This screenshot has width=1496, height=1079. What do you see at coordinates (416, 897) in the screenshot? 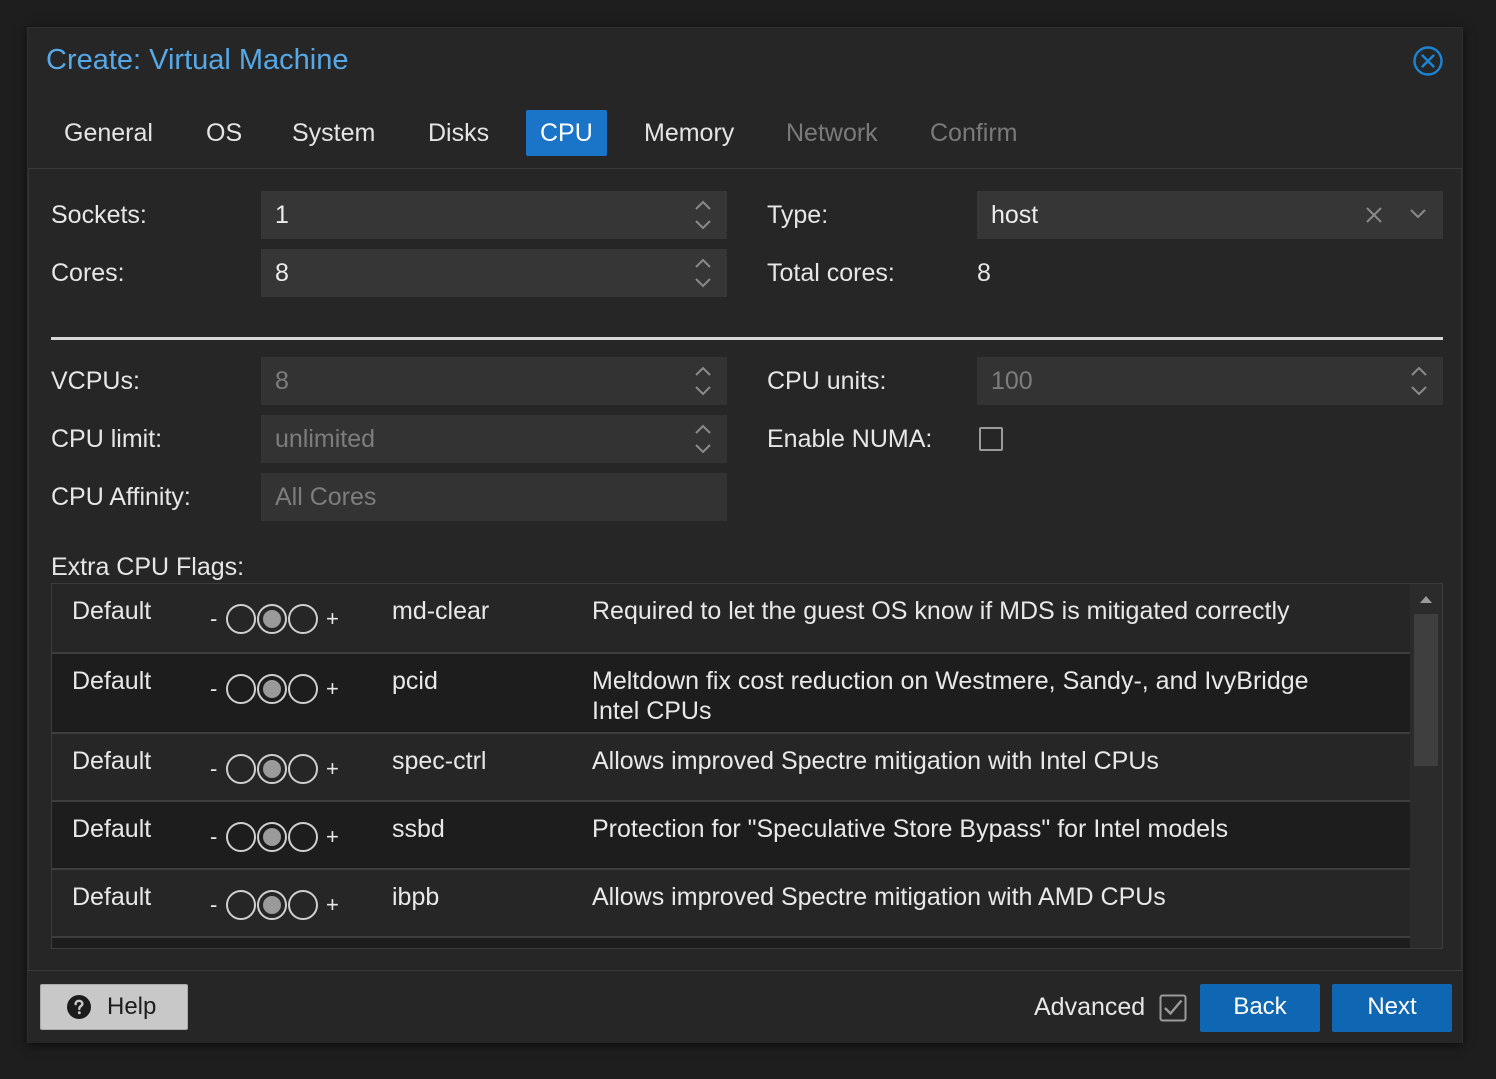
I see `flag-name: ibpb` at bounding box center [416, 897].